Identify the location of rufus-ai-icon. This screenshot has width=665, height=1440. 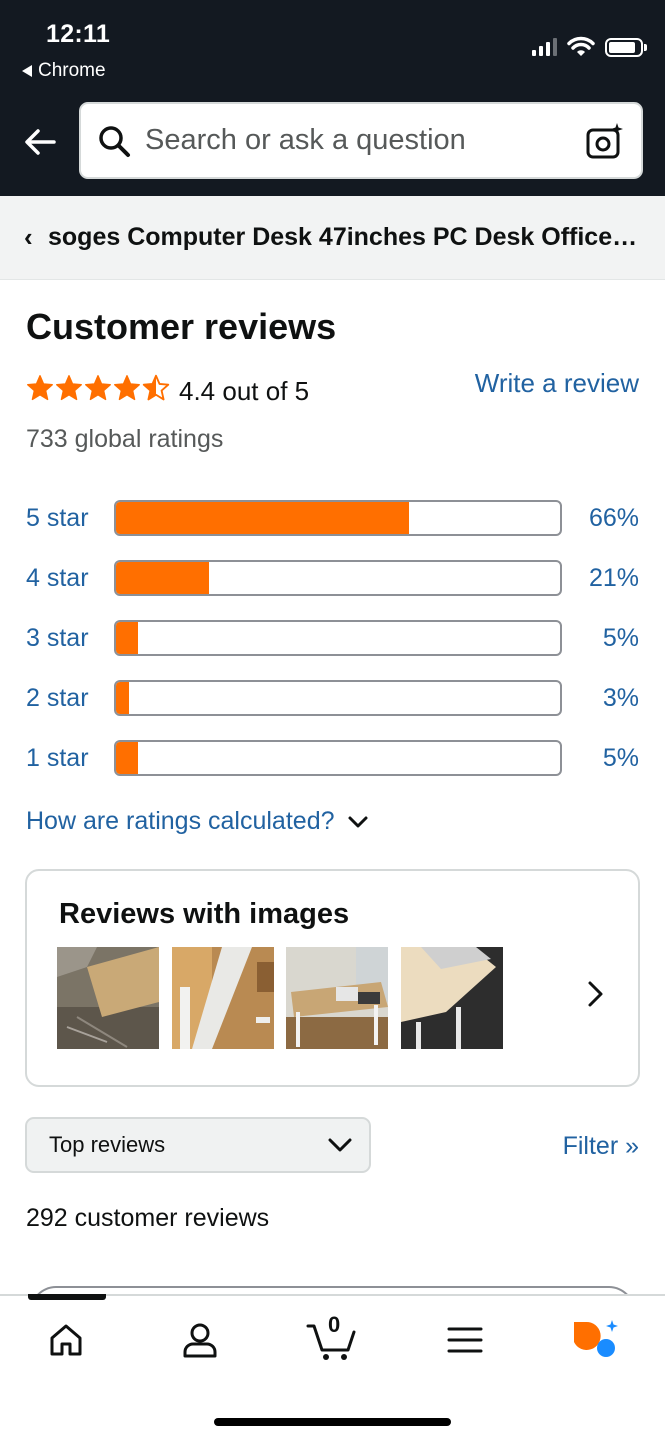
(595, 1340).